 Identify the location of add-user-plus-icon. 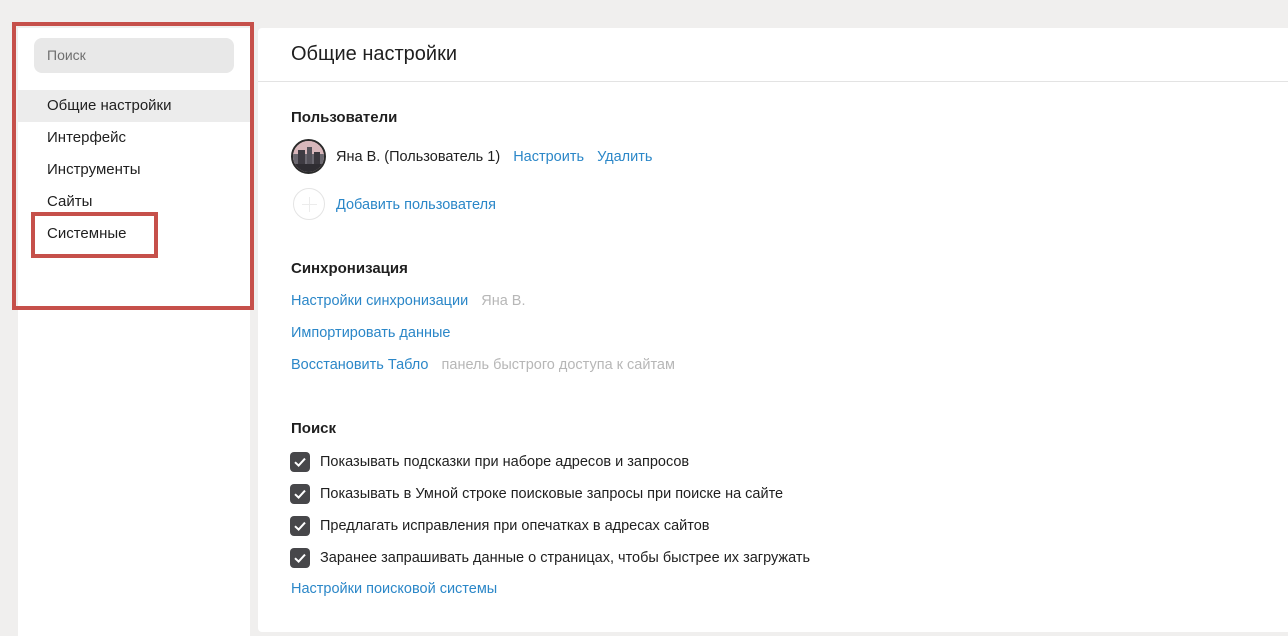
(309, 204).